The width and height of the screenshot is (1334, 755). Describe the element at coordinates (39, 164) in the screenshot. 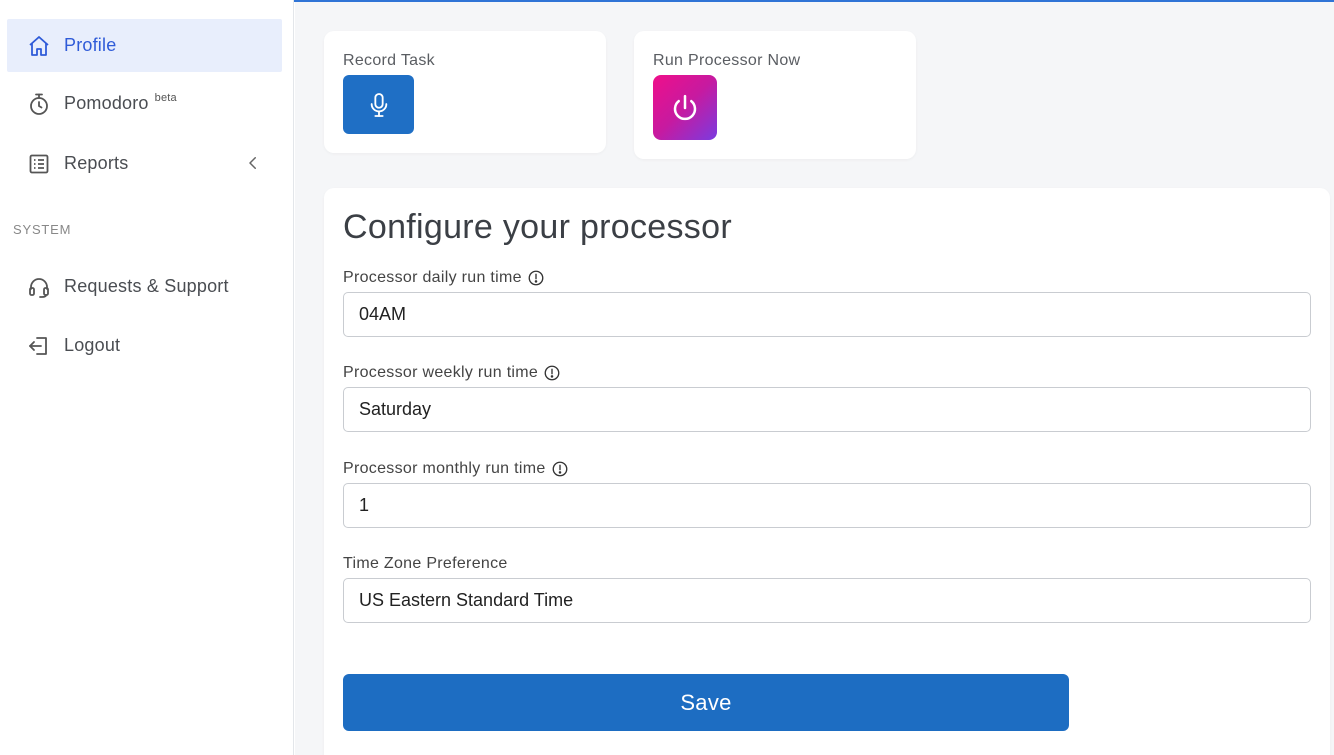

I see `list-icon` at that location.